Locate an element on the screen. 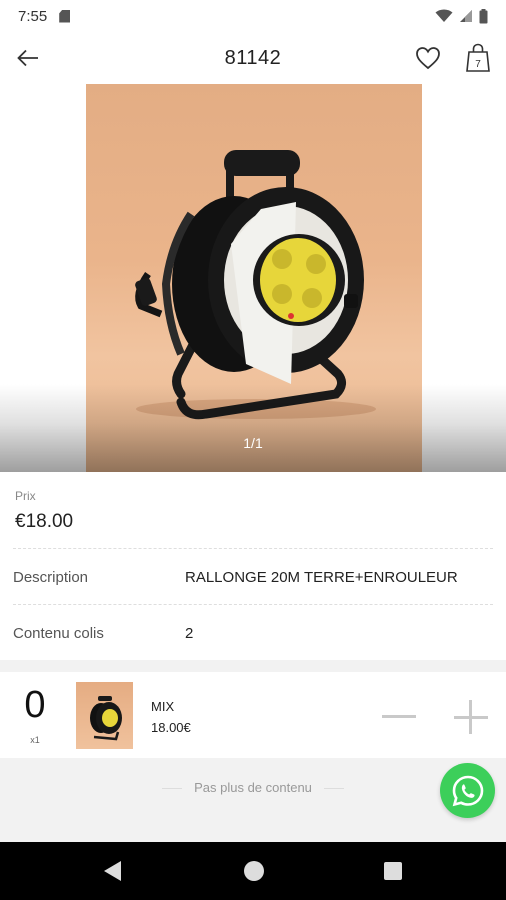 This screenshot has height=900, width=506. heart-icon is located at coordinates (428, 58).